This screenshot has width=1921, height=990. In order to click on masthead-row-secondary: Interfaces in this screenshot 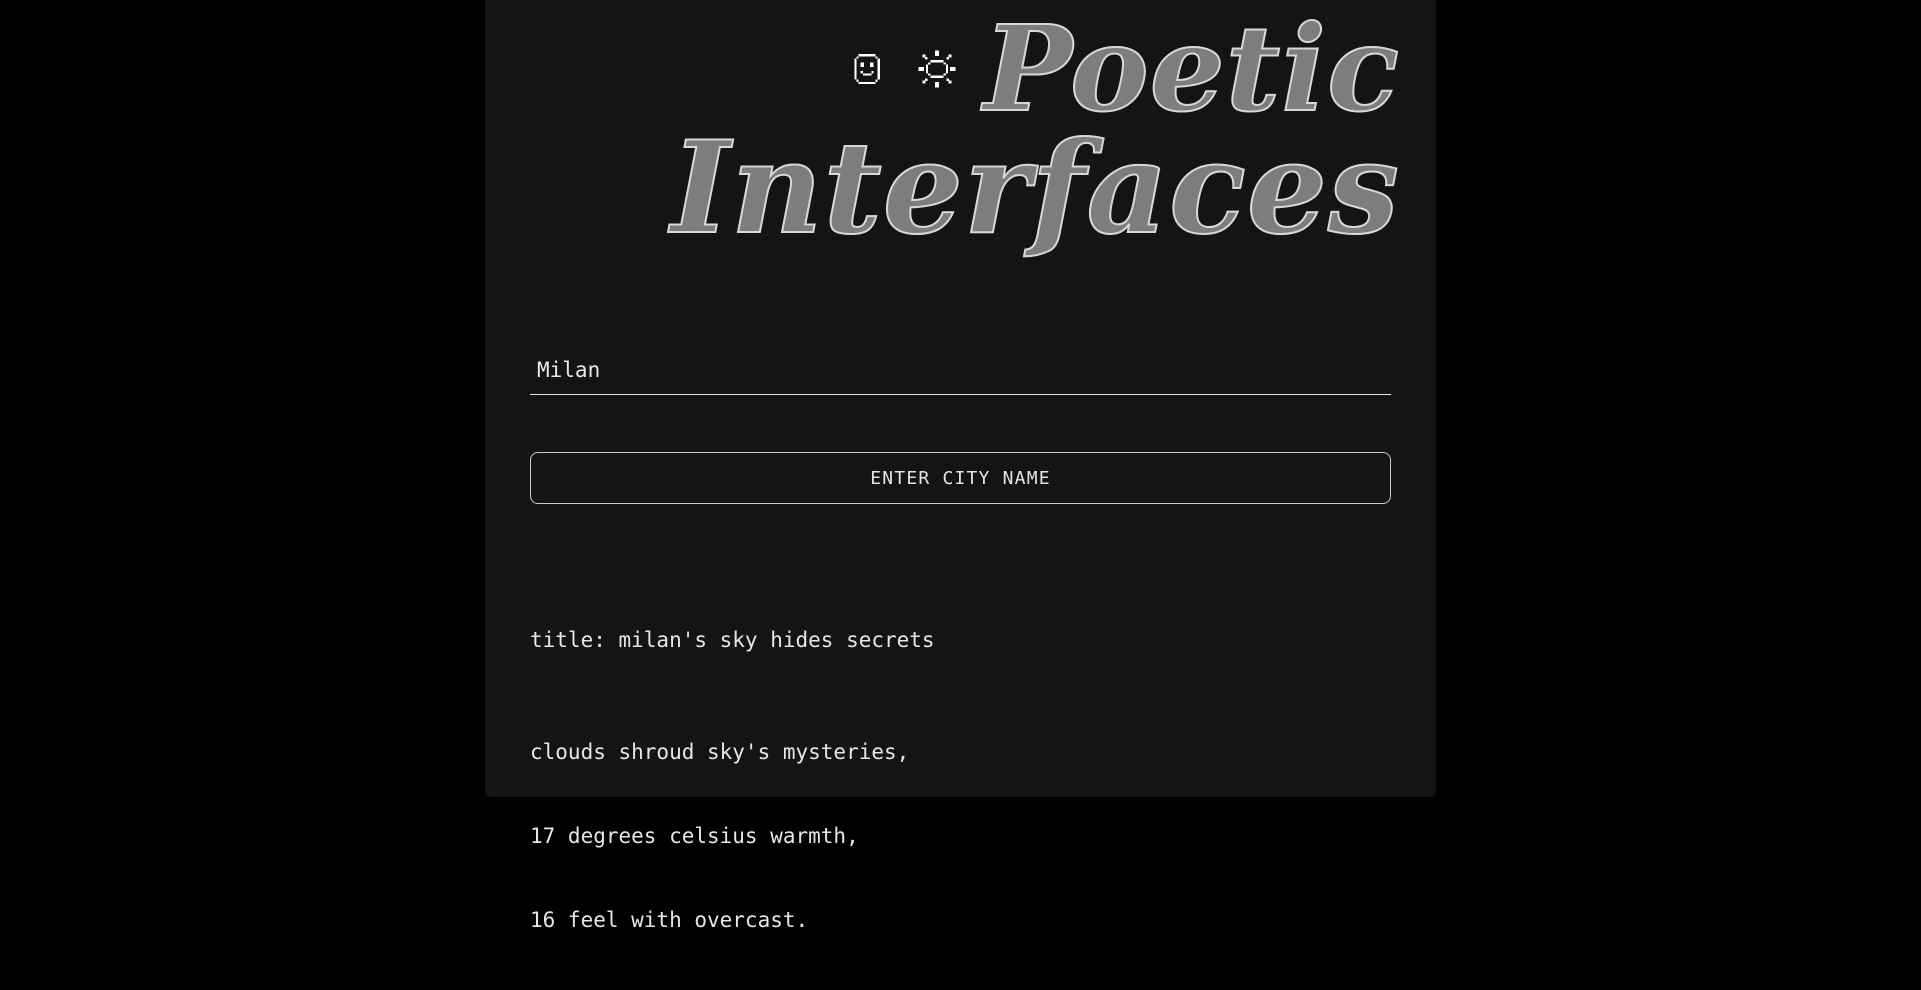, I will do `click(960, 188)`.